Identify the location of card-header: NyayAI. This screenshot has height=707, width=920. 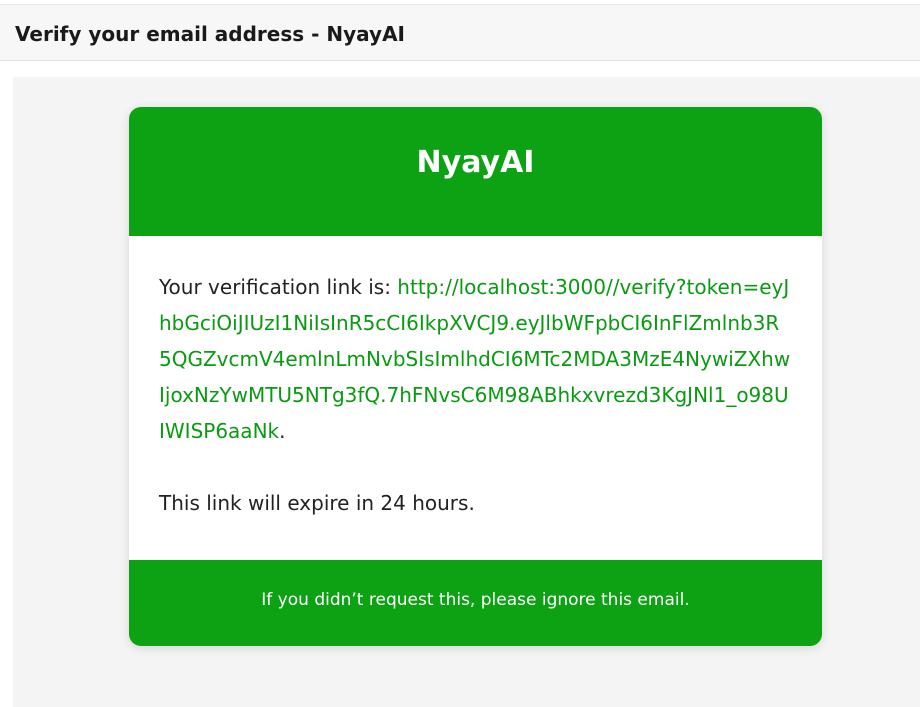
(475, 171).